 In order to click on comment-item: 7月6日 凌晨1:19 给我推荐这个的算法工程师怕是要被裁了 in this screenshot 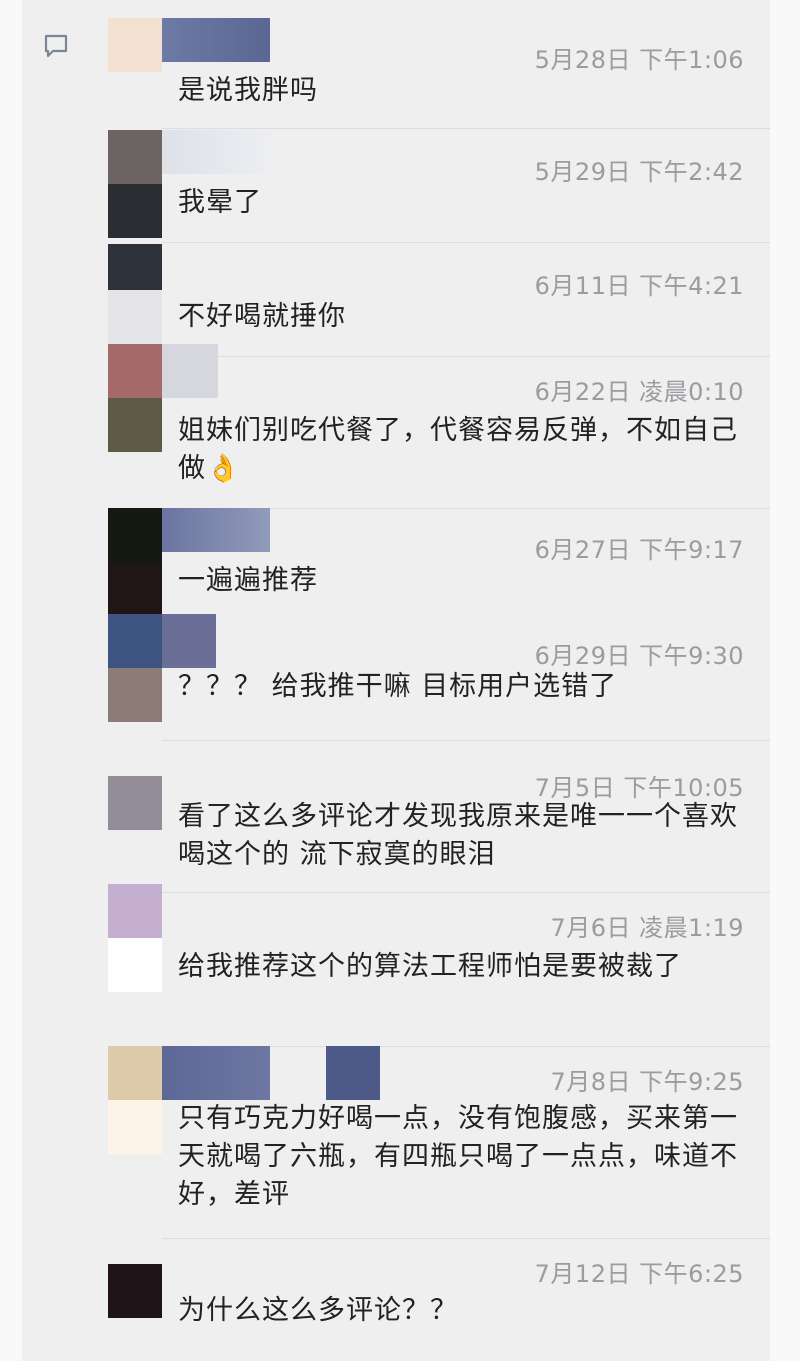, I will do `click(428, 964)`.